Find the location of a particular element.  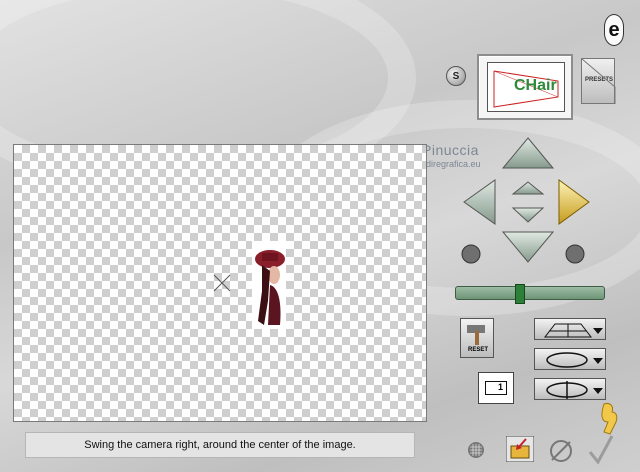

arrow-down-icon is located at coordinates (528, 247).